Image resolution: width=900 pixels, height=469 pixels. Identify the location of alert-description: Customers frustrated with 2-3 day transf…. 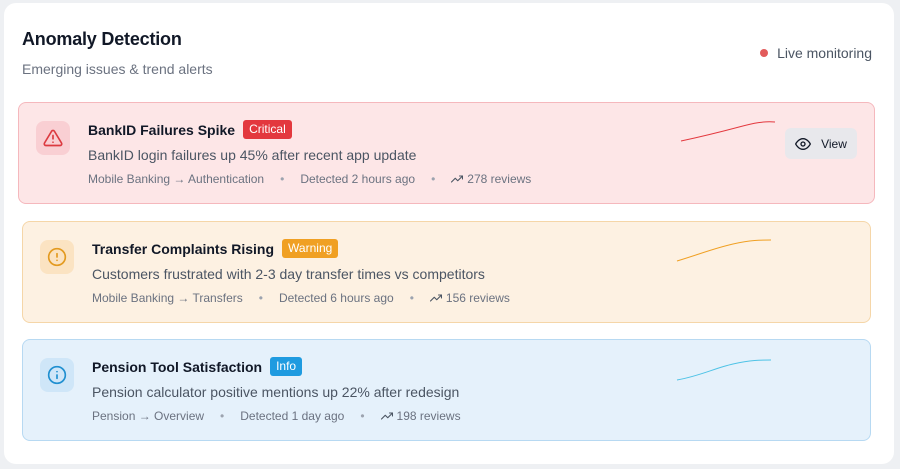
(288, 274).